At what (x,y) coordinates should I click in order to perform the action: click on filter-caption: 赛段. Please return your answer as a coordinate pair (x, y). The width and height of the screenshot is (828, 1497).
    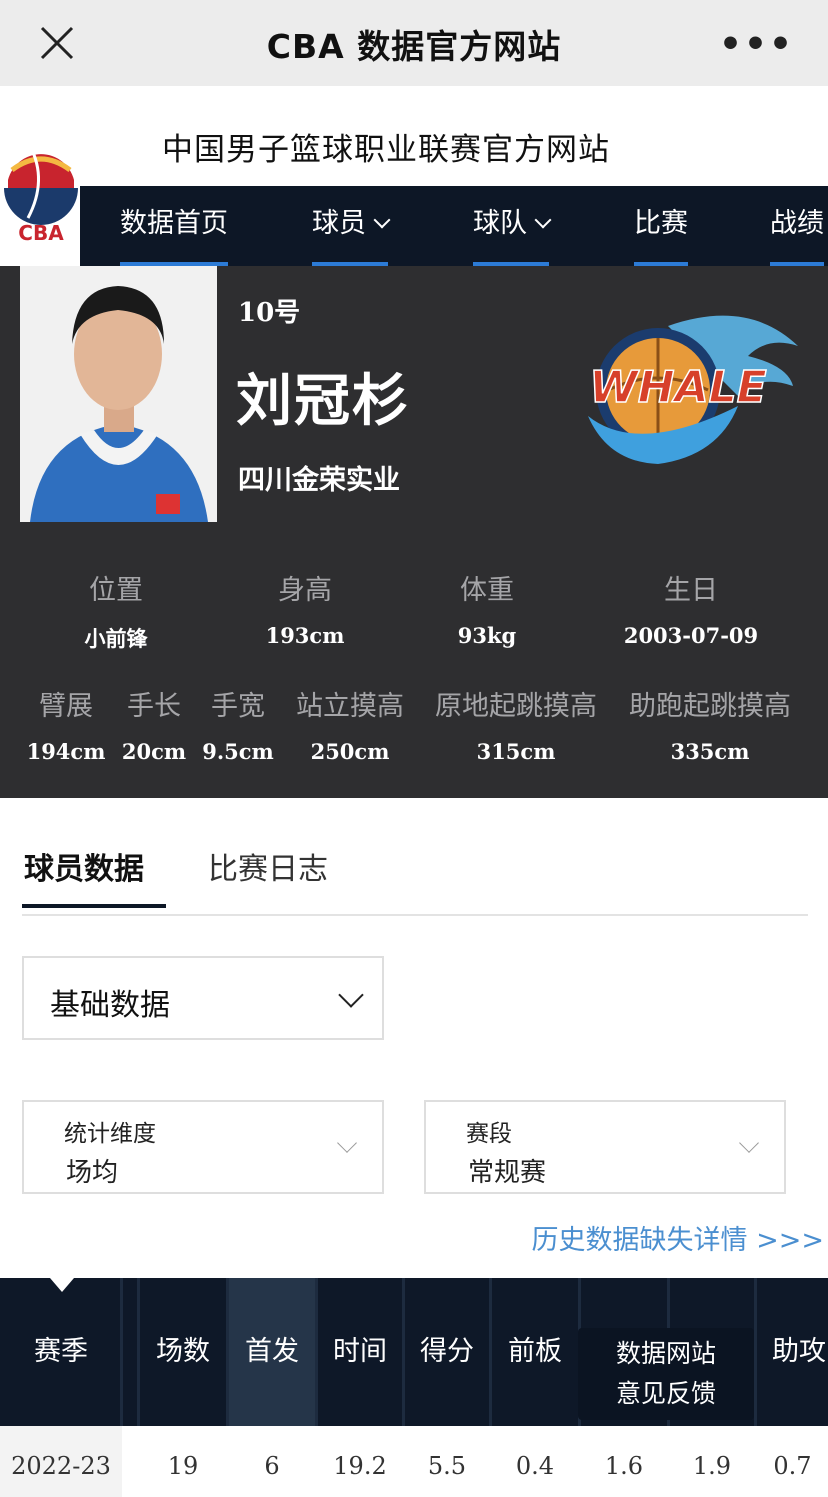
    Looking at the image, I should click on (489, 1134).